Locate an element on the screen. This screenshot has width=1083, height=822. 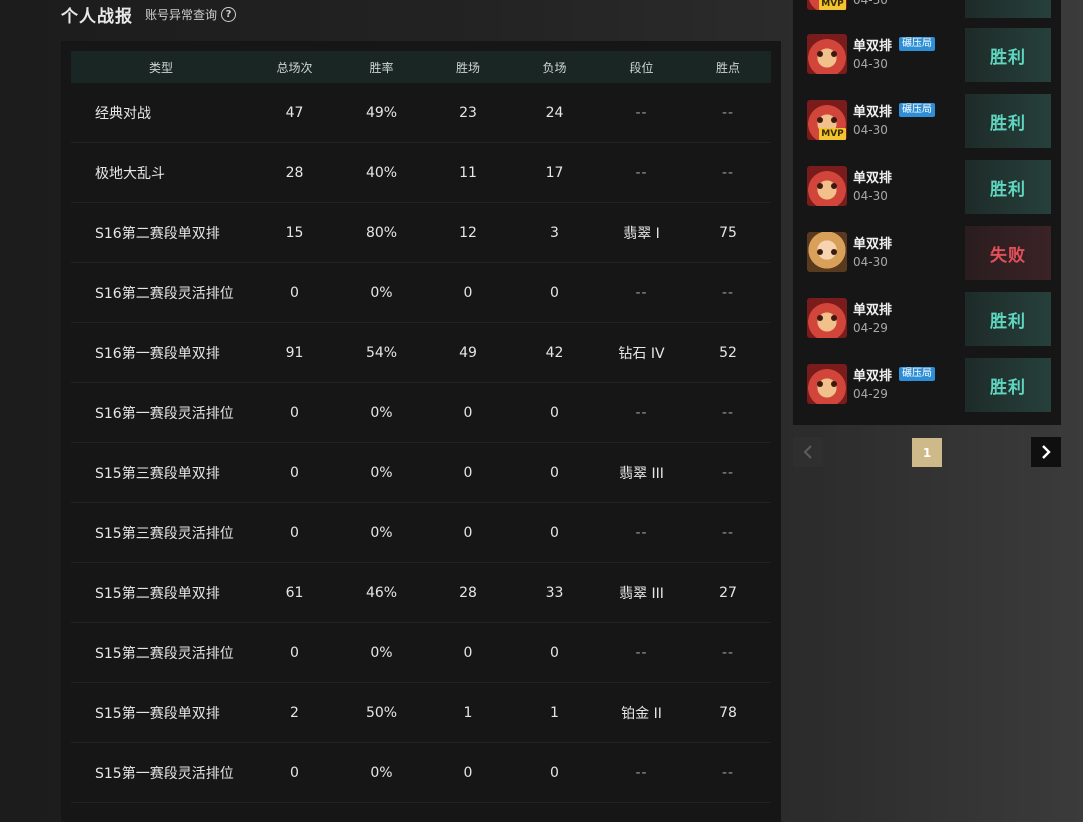
match-item: 单双排 04-30 胜利 is located at coordinates (927, 187).